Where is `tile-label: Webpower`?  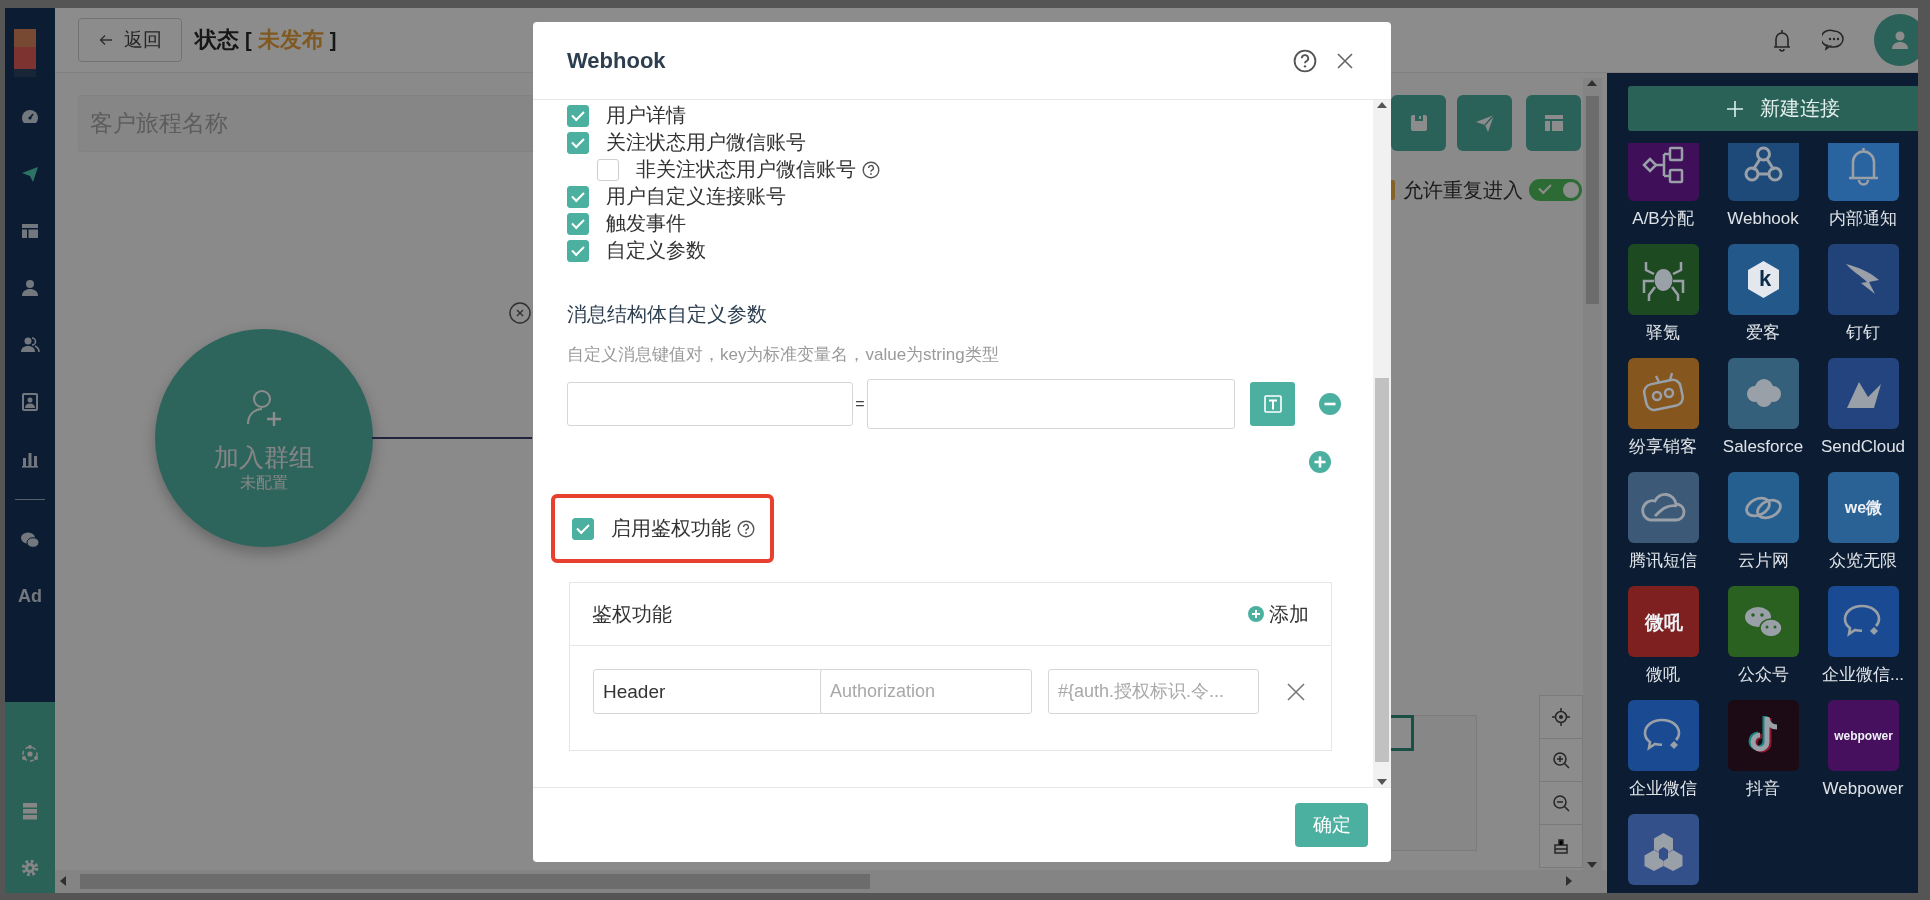 tile-label: Webpower is located at coordinates (1863, 789).